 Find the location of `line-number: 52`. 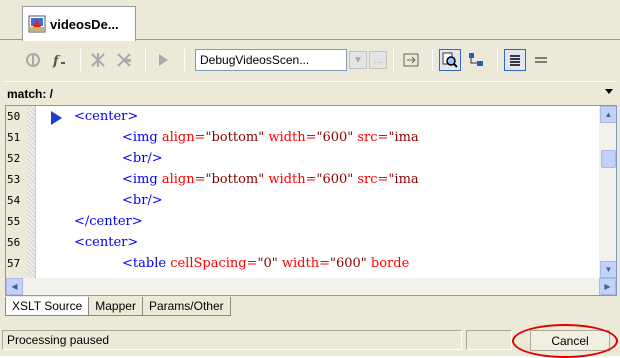

line-number: 52 is located at coordinates (14, 158).